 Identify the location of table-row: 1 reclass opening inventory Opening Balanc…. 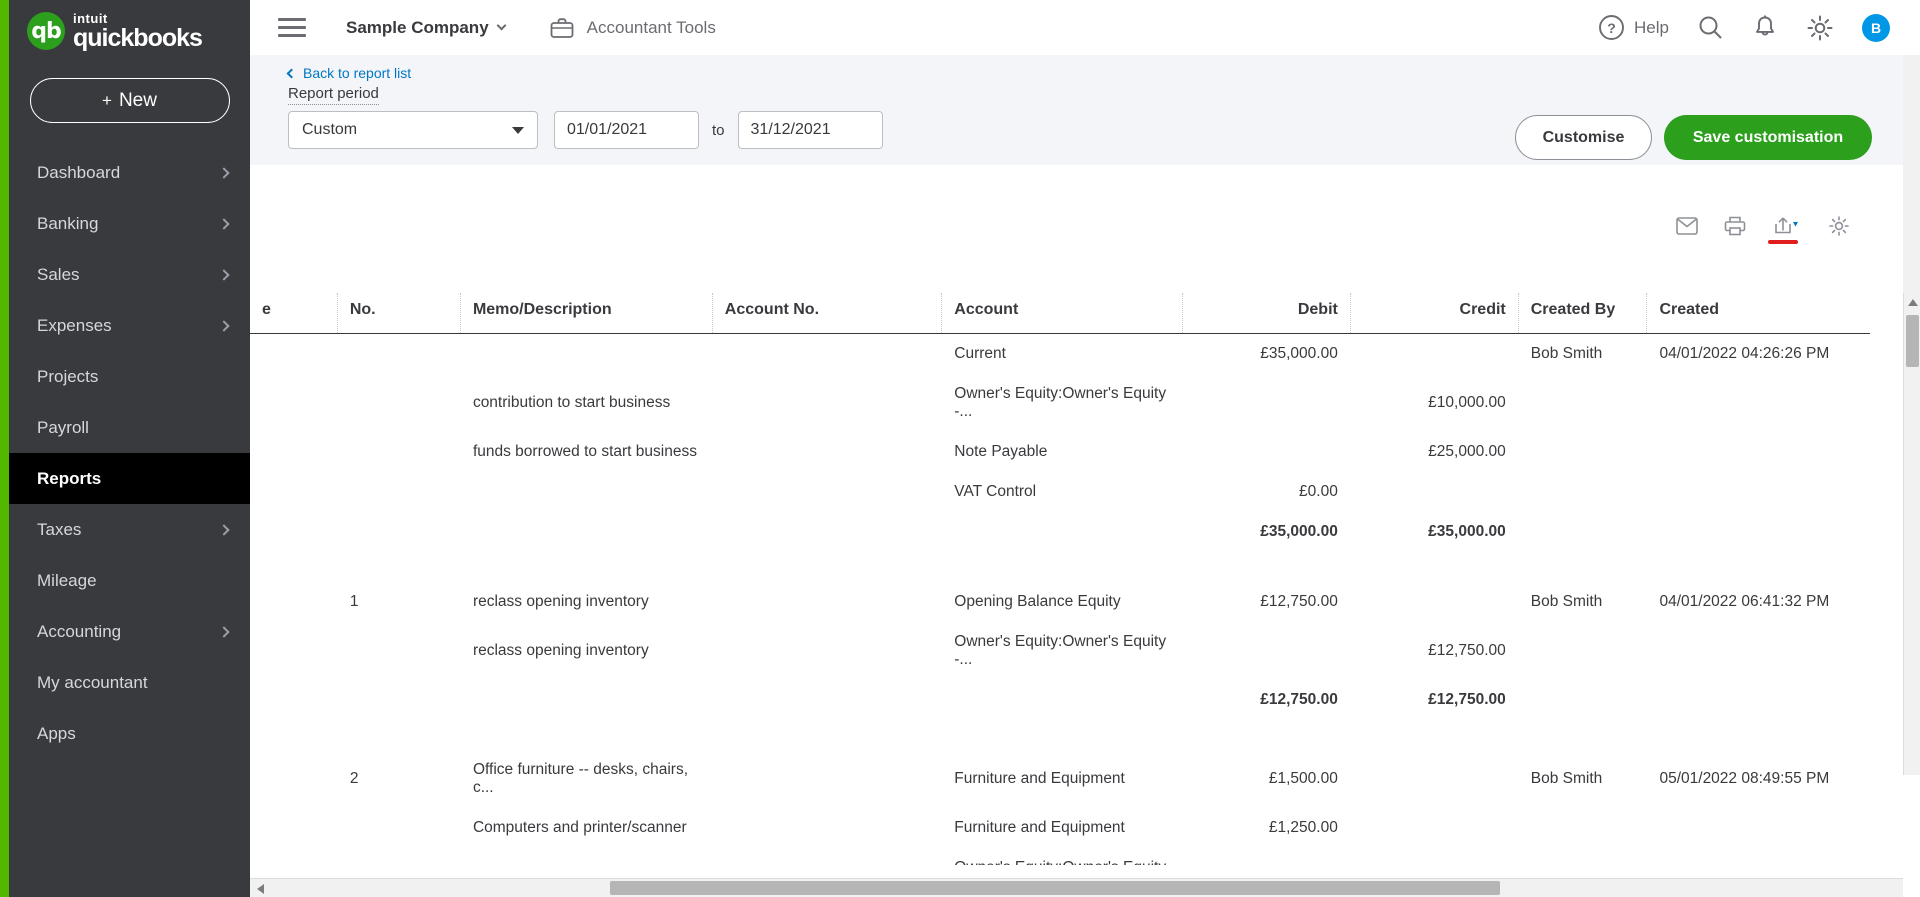
(1060, 602).